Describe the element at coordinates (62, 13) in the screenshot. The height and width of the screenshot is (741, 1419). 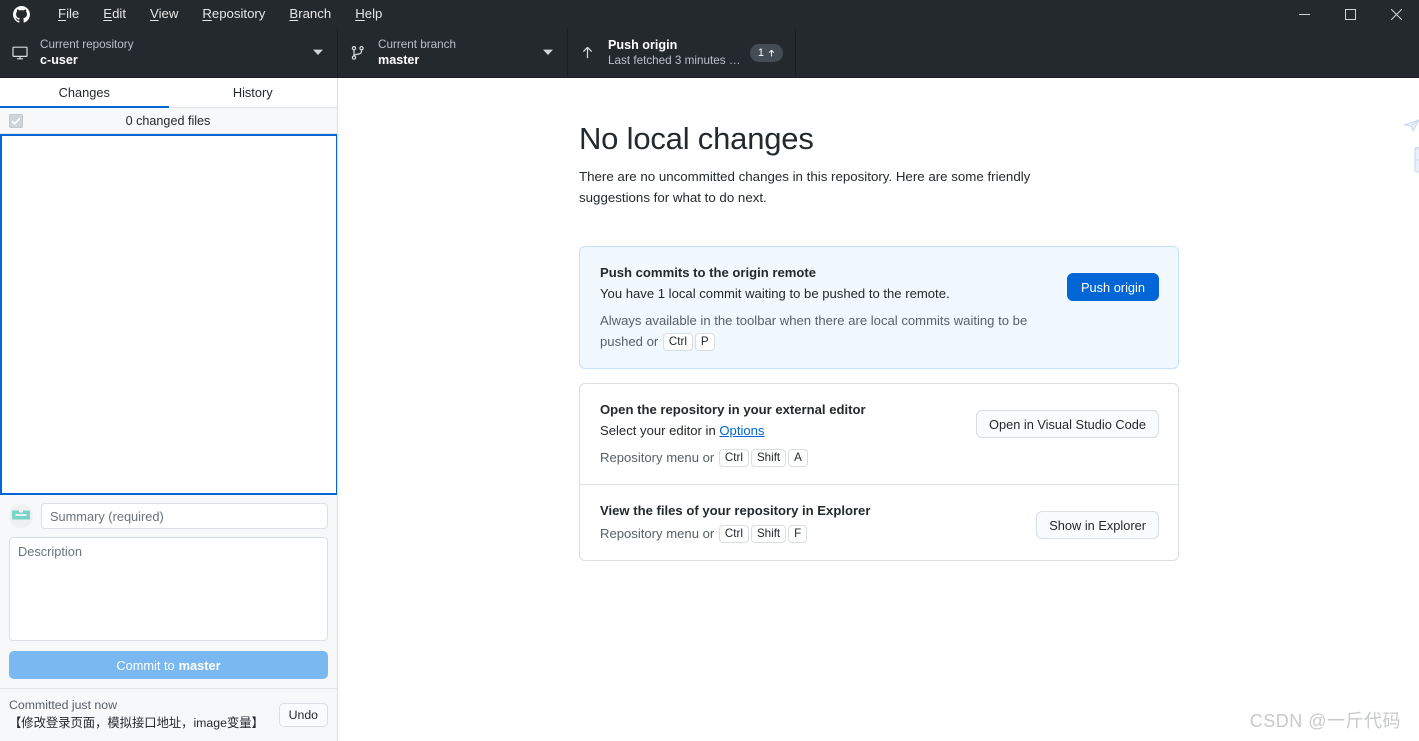
I see `menu-file-accel: F` at that location.